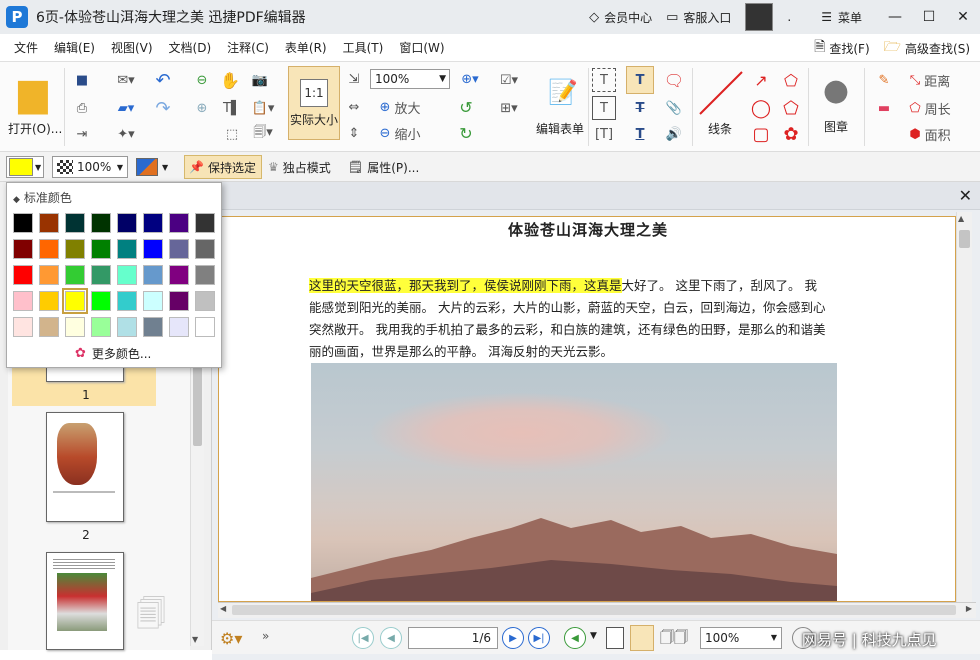 Image resolution: width=980 pixels, height=660 pixels. I want to click on minimize-button: —, so click(895, 17).